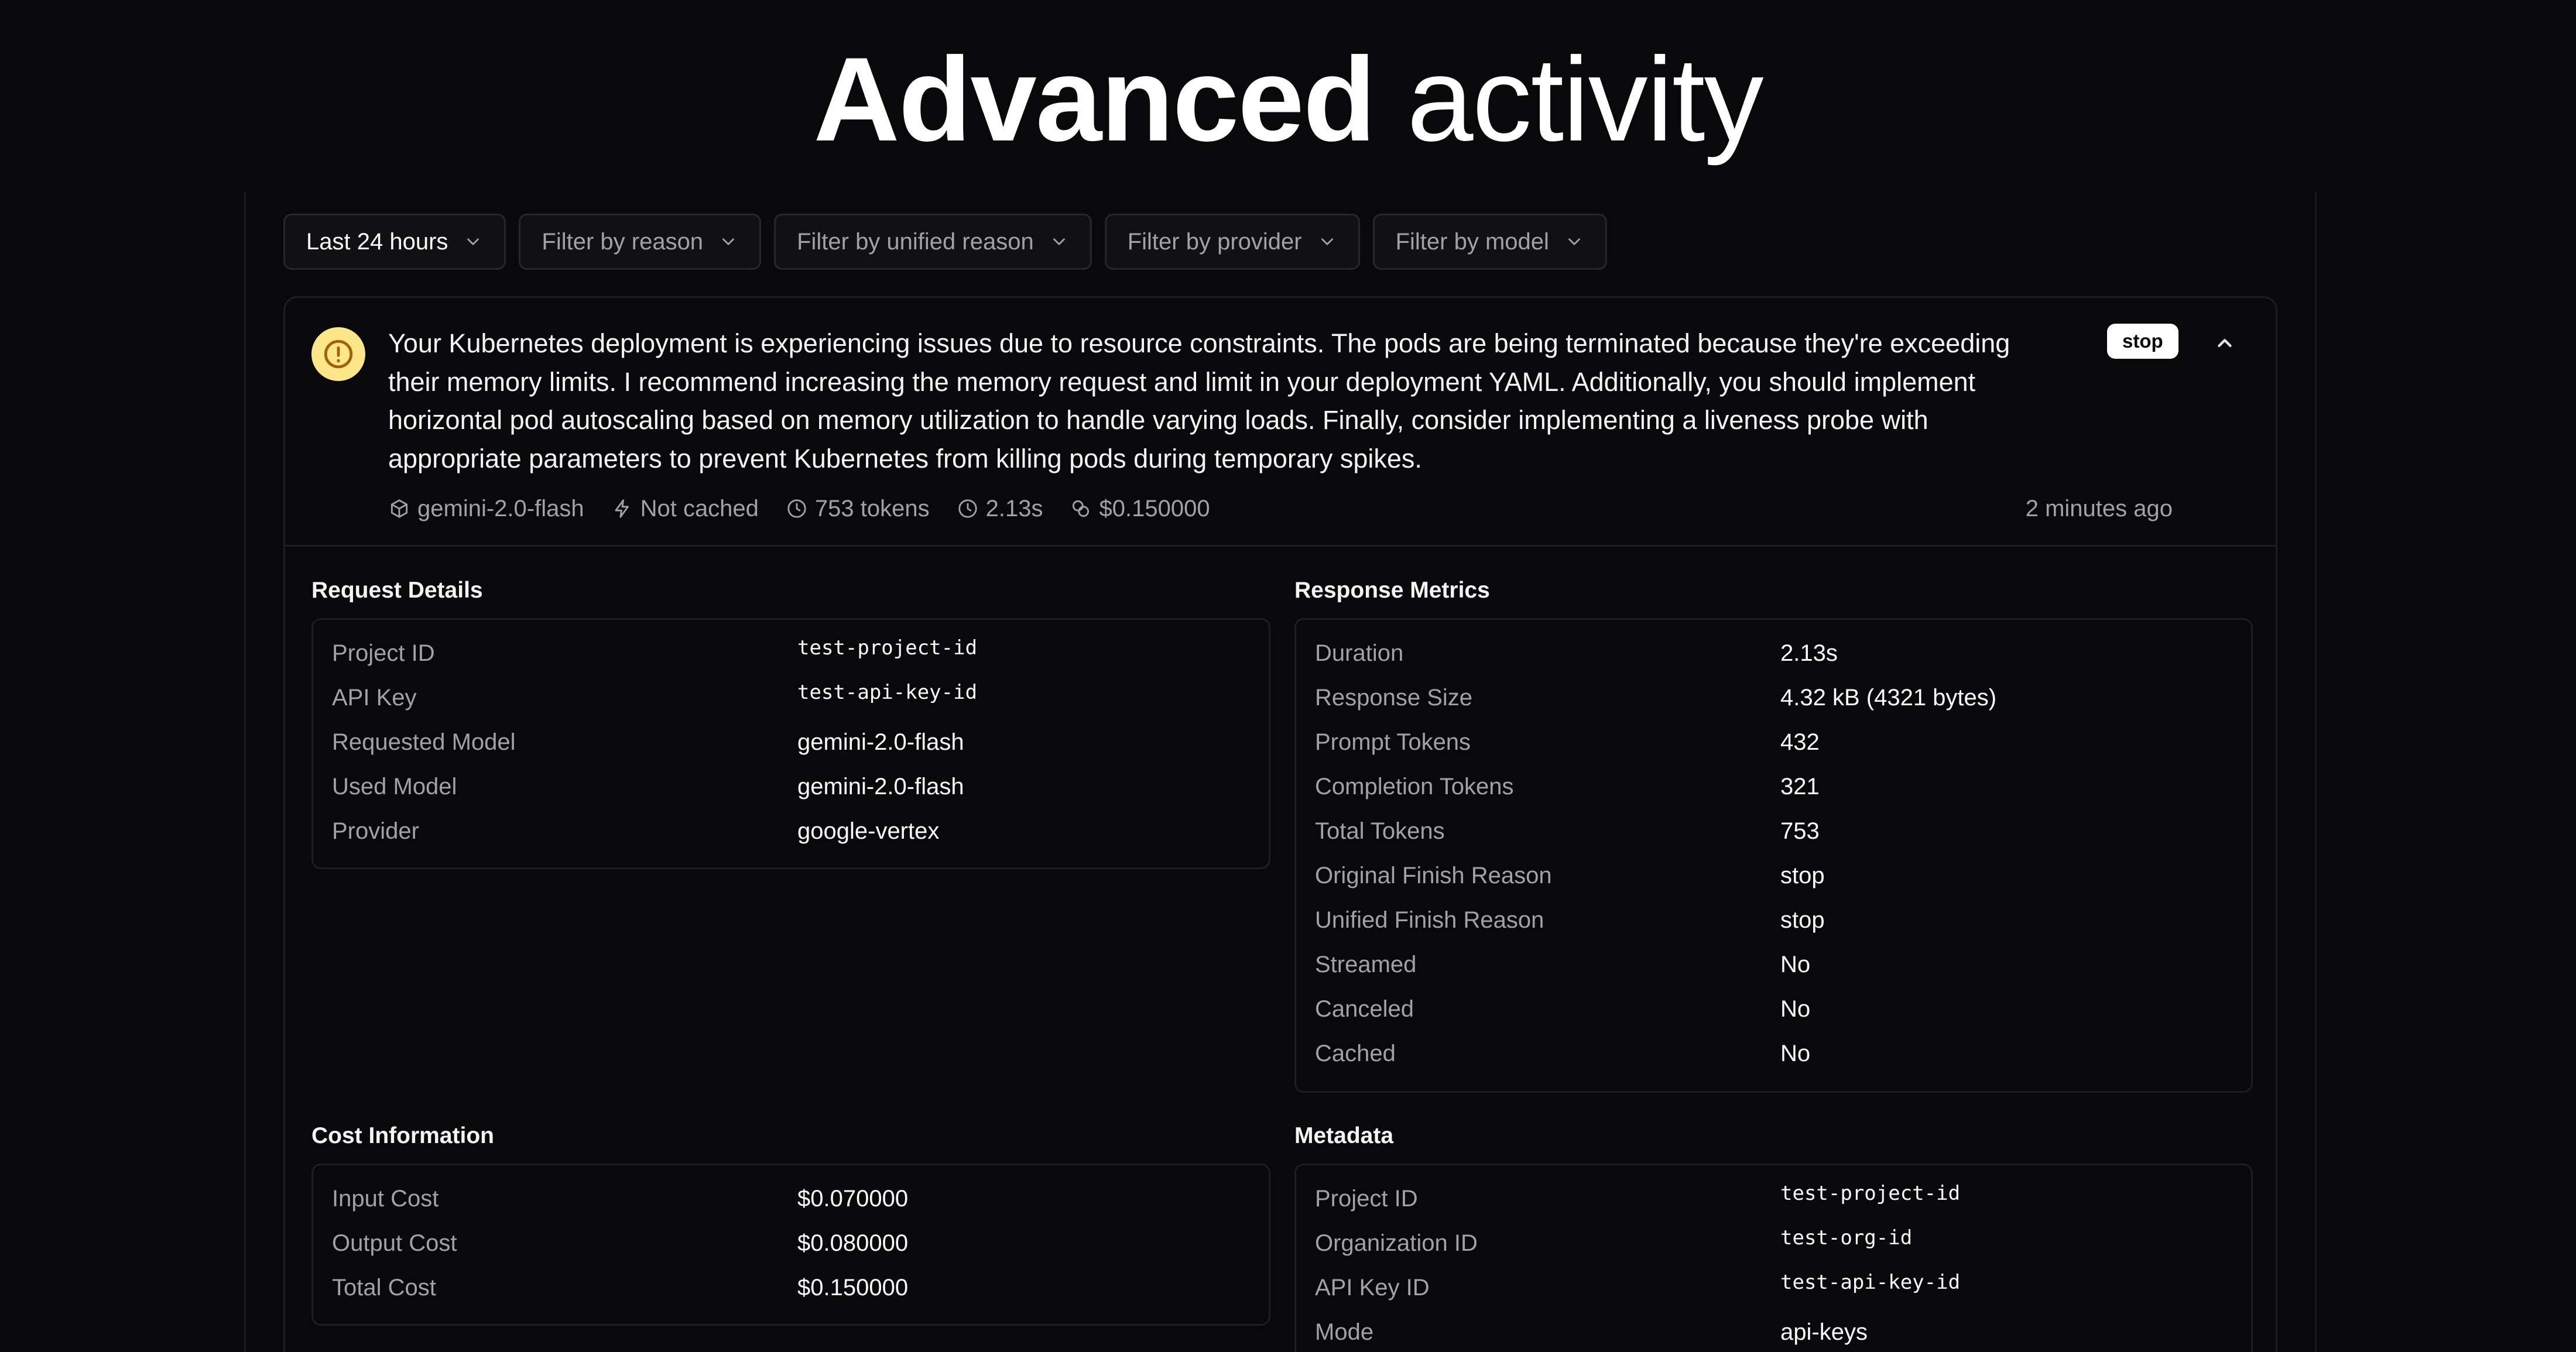 The height and width of the screenshot is (1352, 2576). What do you see at coordinates (1372, 1287) in the screenshot?
I see `metadata-key: API Key ID` at bounding box center [1372, 1287].